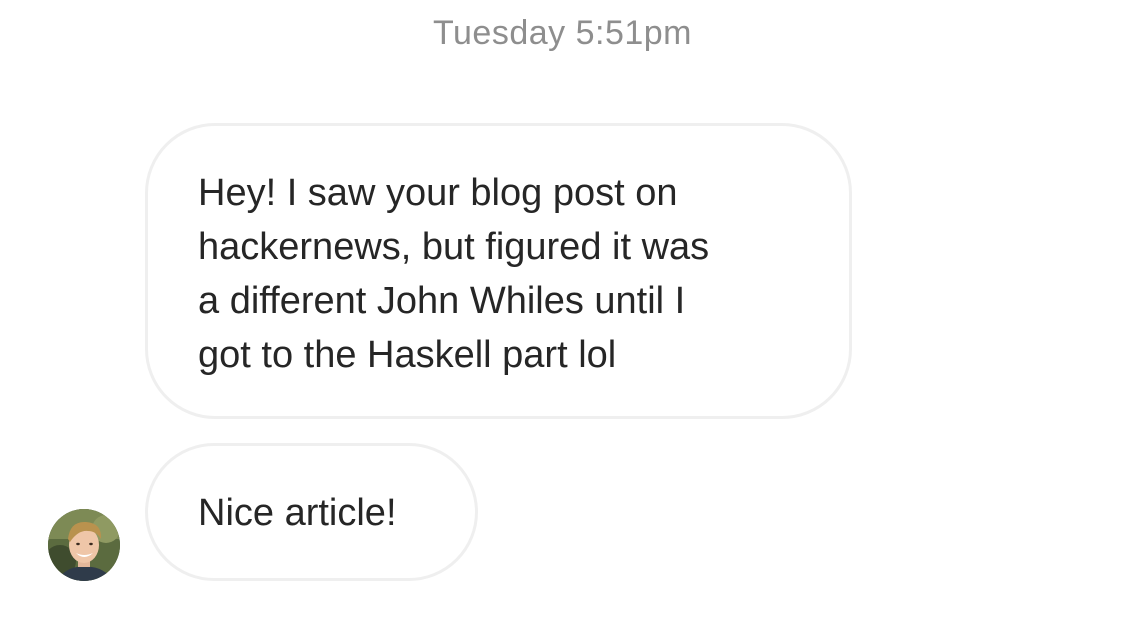 This screenshot has width=1125, height=617. Describe the element at coordinates (442, 301) in the screenshot. I see `message-text-line: a different John Whiles until I` at that location.